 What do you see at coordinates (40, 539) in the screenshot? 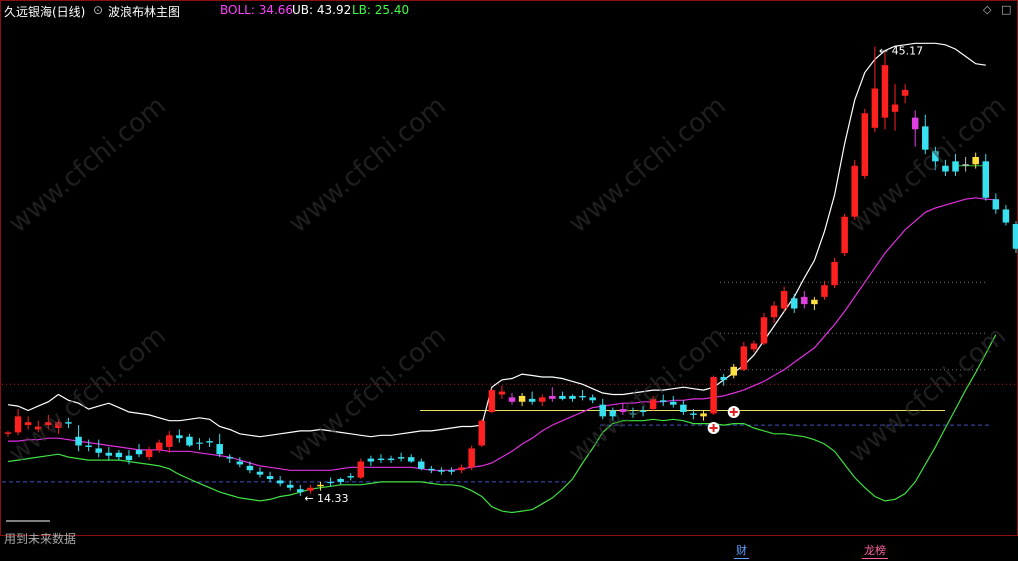
I see `future-data-note: 用到未来数据` at bounding box center [40, 539].